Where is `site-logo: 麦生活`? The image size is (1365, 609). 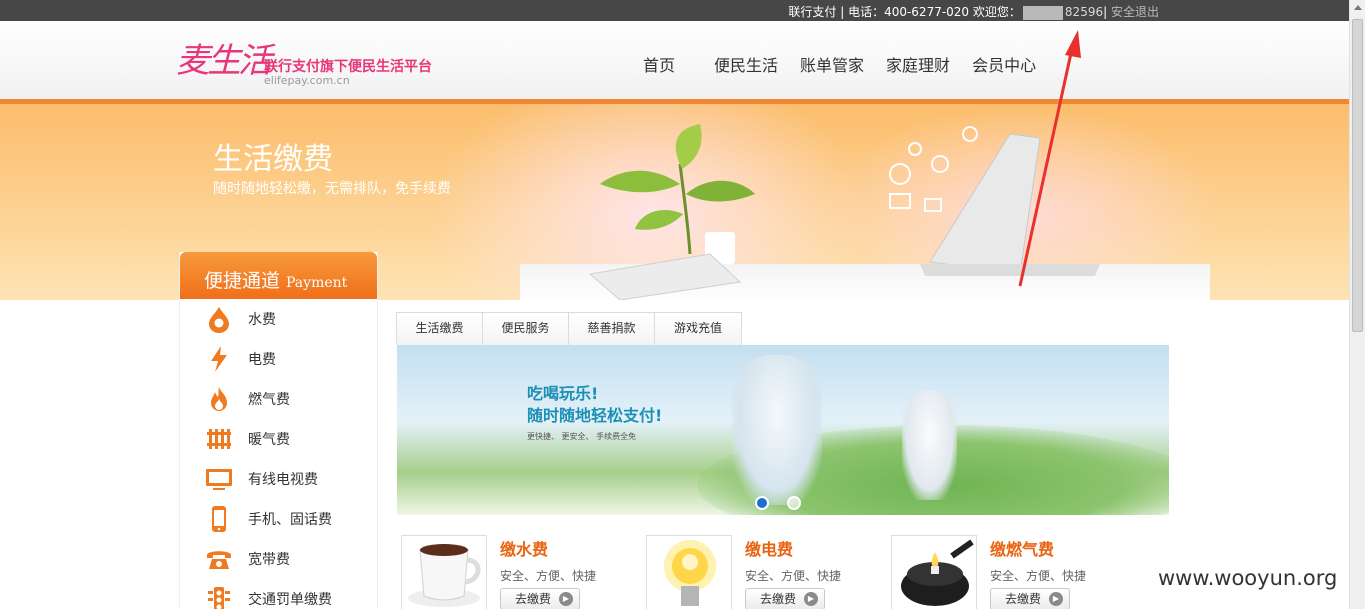
site-logo: 麦生活 is located at coordinates (224, 57).